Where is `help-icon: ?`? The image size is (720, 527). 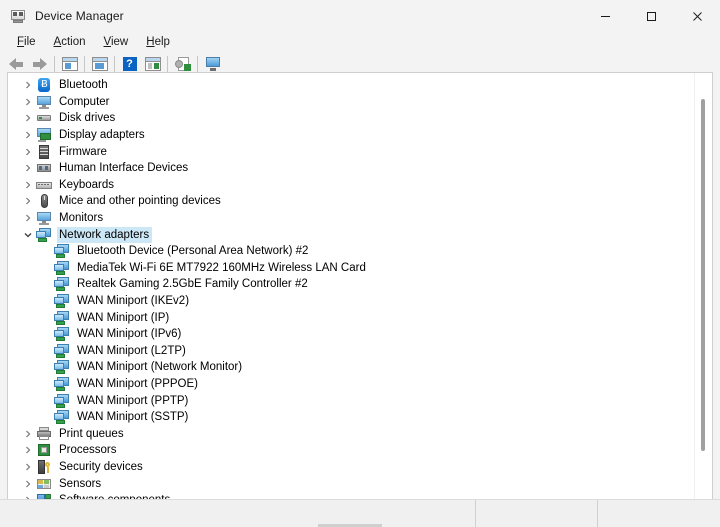
help-icon: ? is located at coordinates (129, 64).